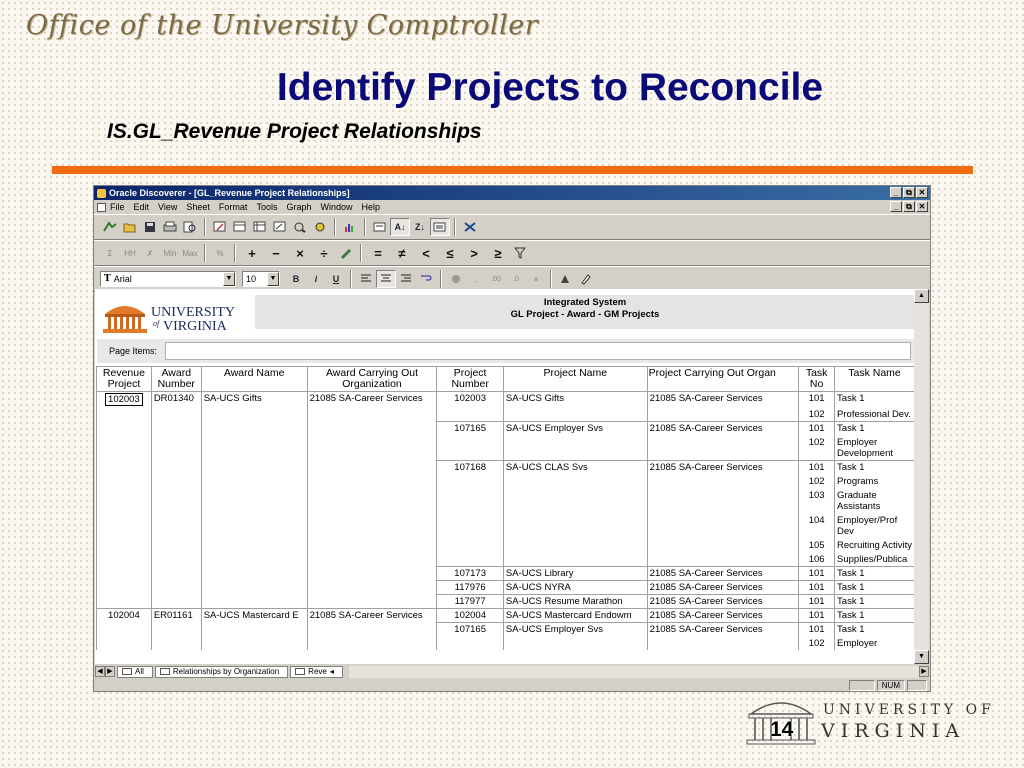  I want to click on menu-window: Window, so click(336, 207).